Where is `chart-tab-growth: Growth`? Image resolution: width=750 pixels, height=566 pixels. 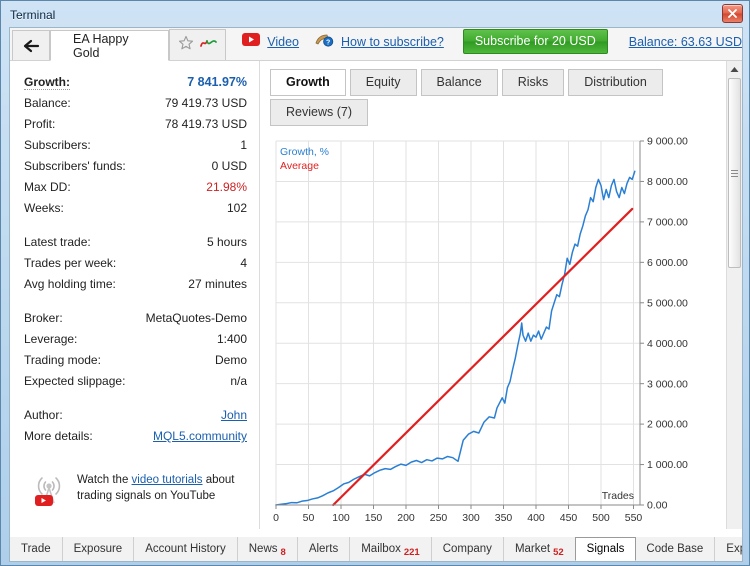
chart-tab-growth: Growth is located at coordinates (308, 82).